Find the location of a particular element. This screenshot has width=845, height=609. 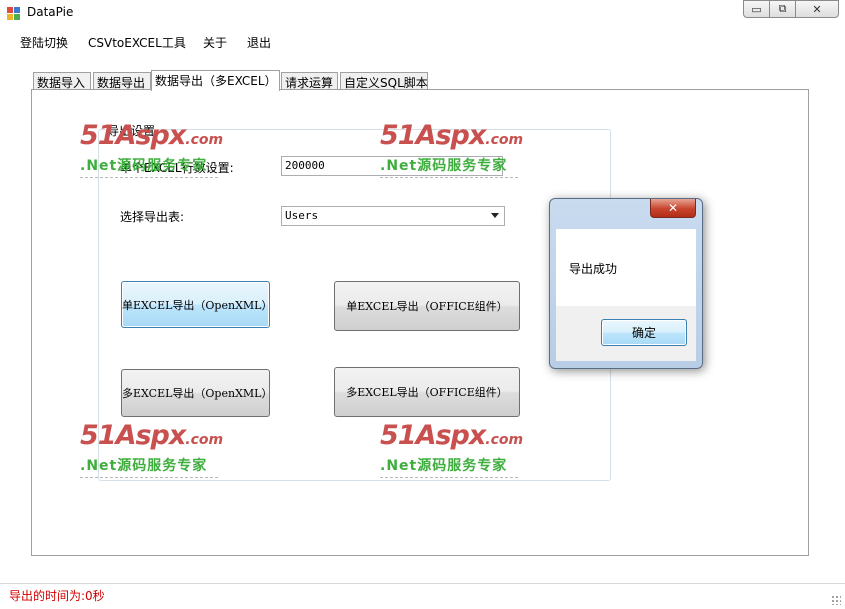

tab-request-compute: 请求运算 is located at coordinates (309, 81).